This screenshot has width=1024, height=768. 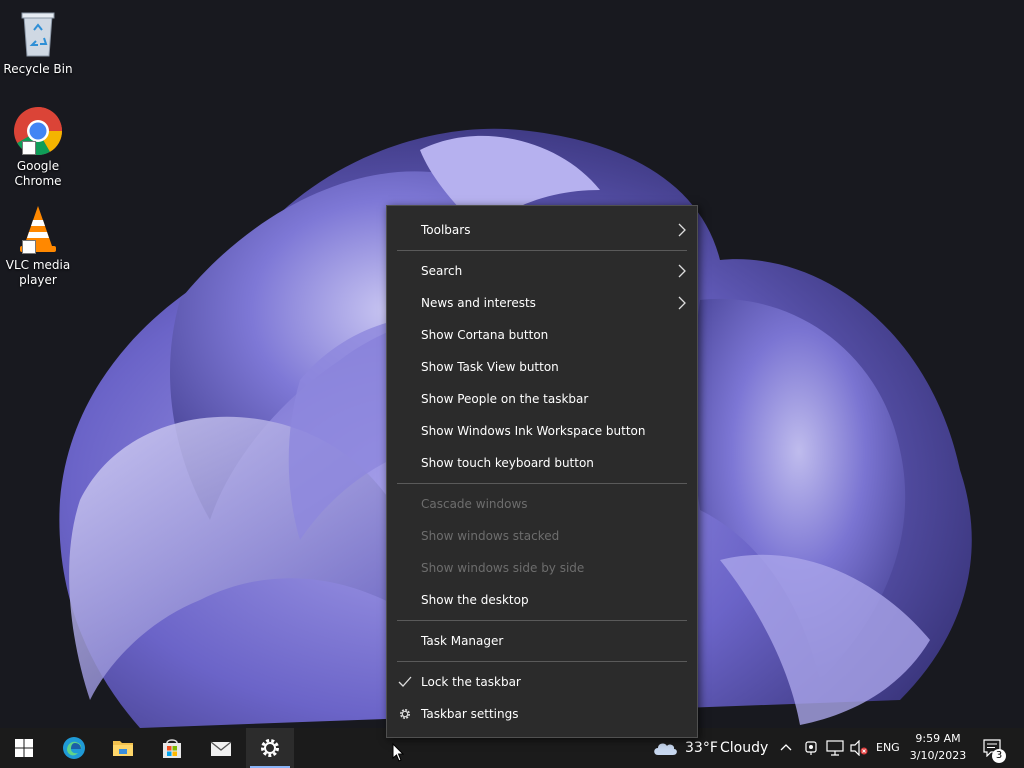 I want to click on menu-item-show-touch-keyboard: Show touch keyboard button, so click(x=542, y=463).